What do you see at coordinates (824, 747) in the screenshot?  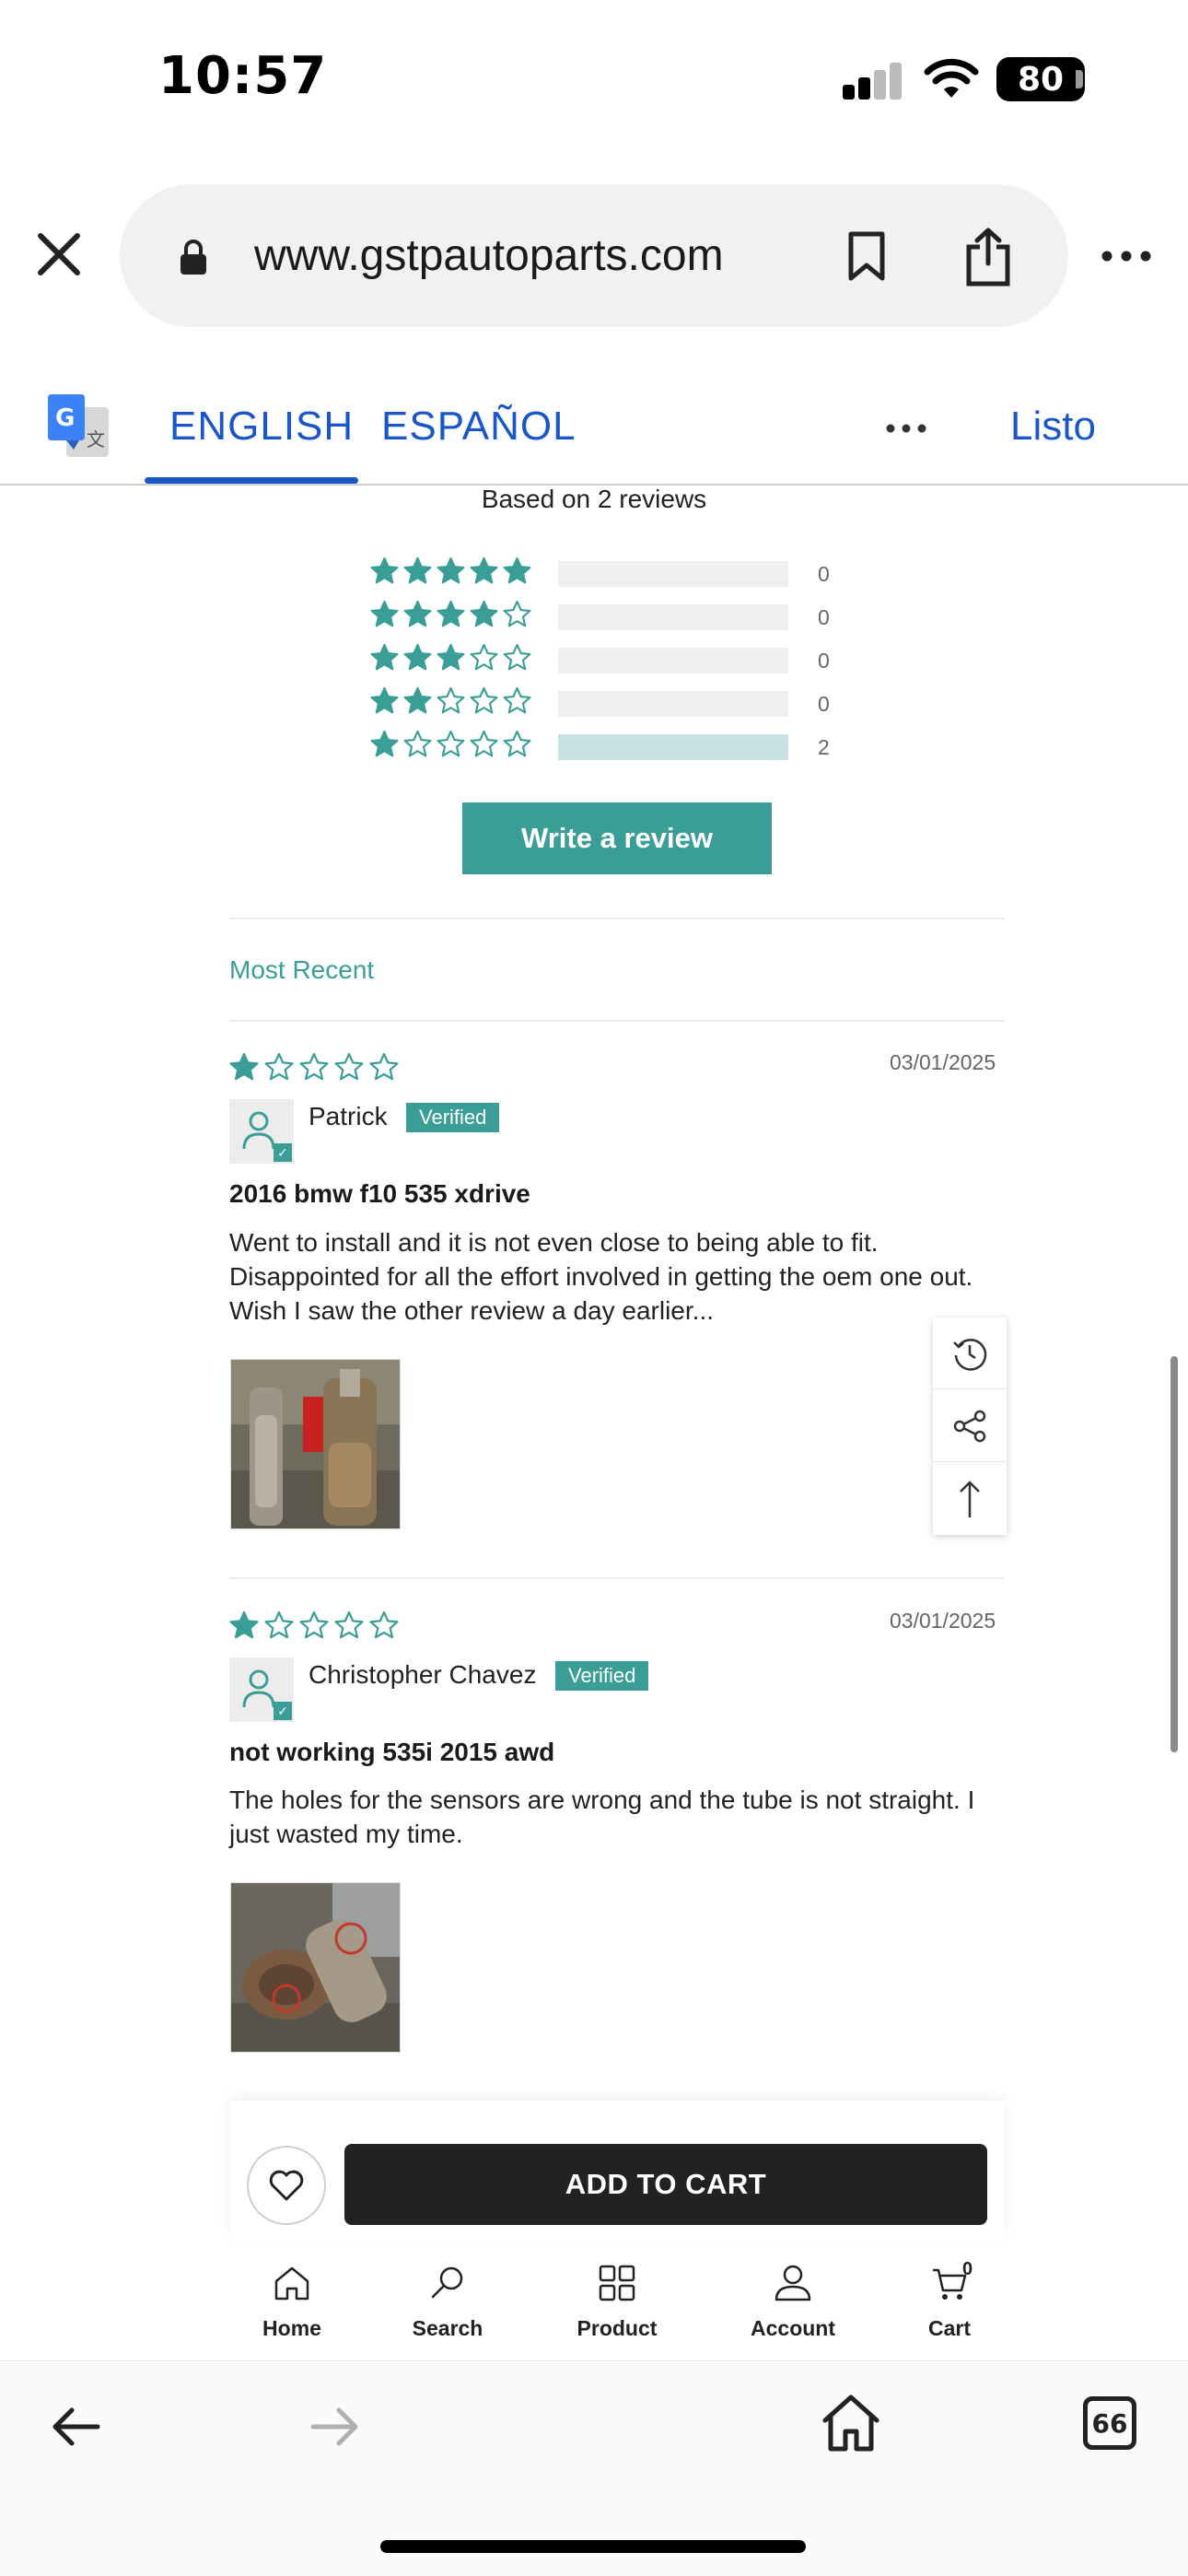 I see `rating-count: 2` at bounding box center [824, 747].